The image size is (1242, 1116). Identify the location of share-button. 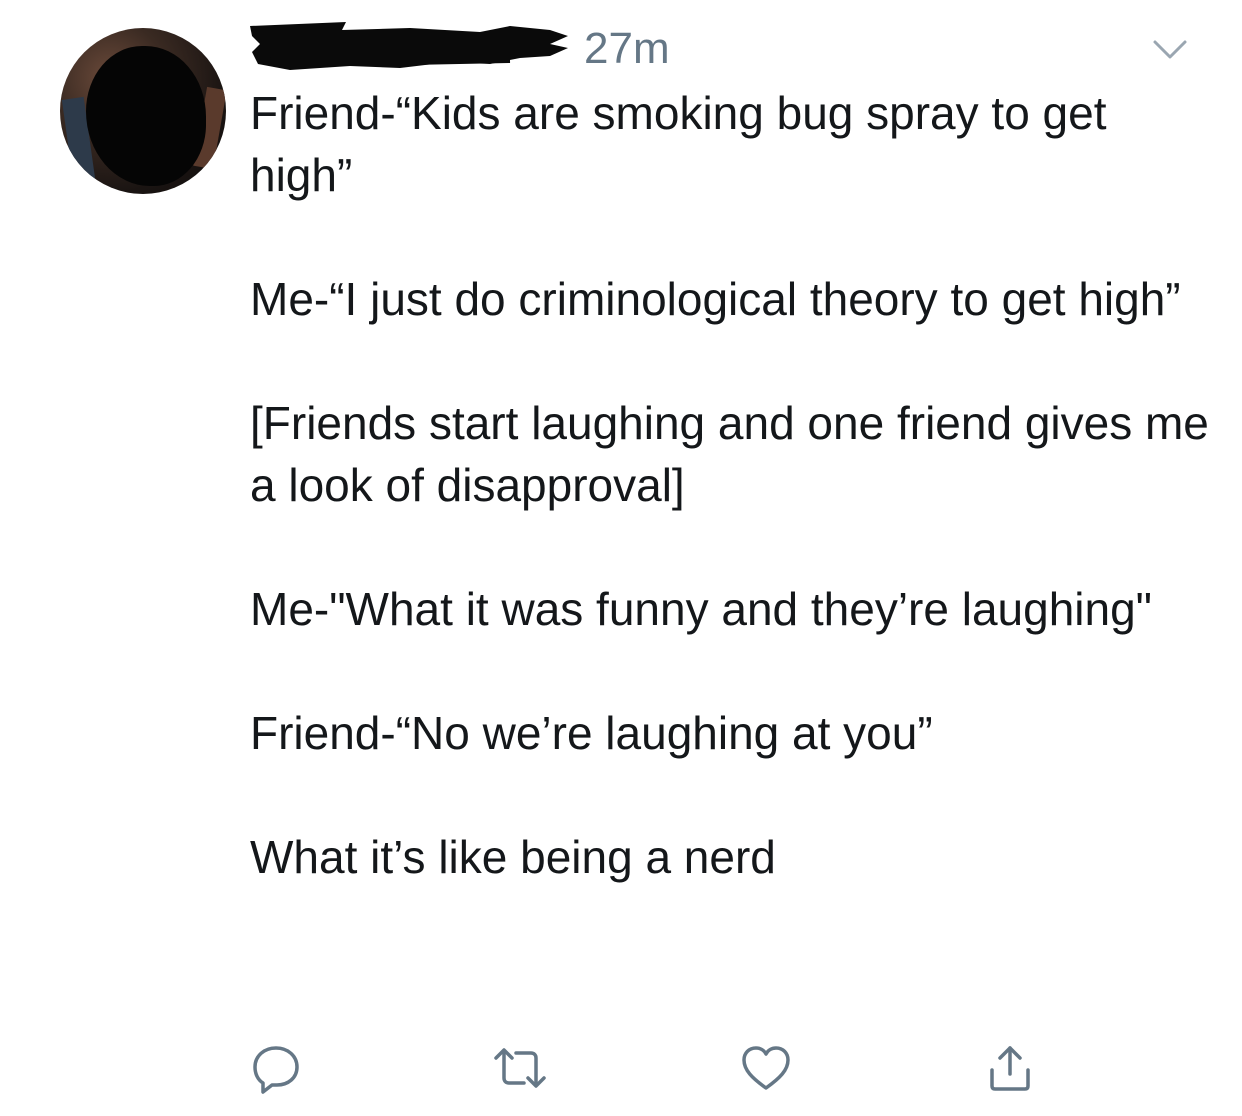
(1010, 1068).